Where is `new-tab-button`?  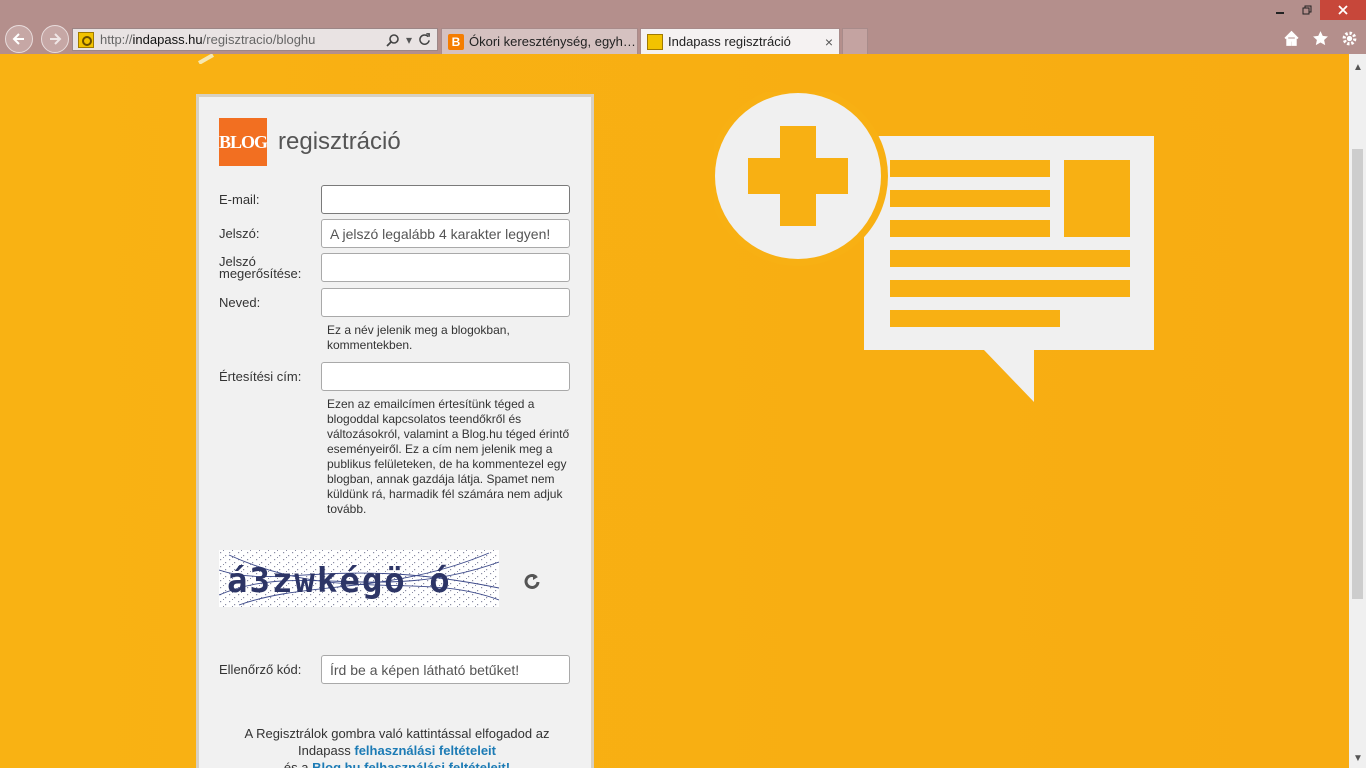 new-tab-button is located at coordinates (855, 41).